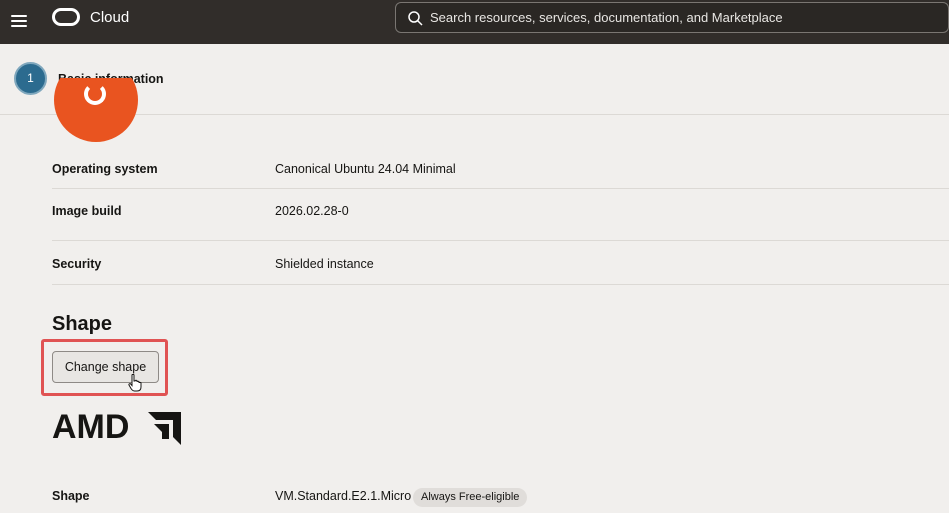 This screenshot has height=513, width=949. I want to click on top-navigation-bar: Cloud, so click(474, 22).